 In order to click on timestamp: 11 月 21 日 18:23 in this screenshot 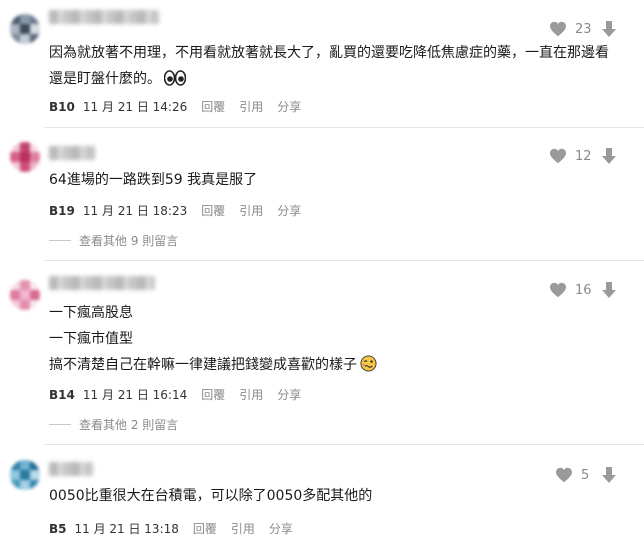, I will do `click(135, 211)`.